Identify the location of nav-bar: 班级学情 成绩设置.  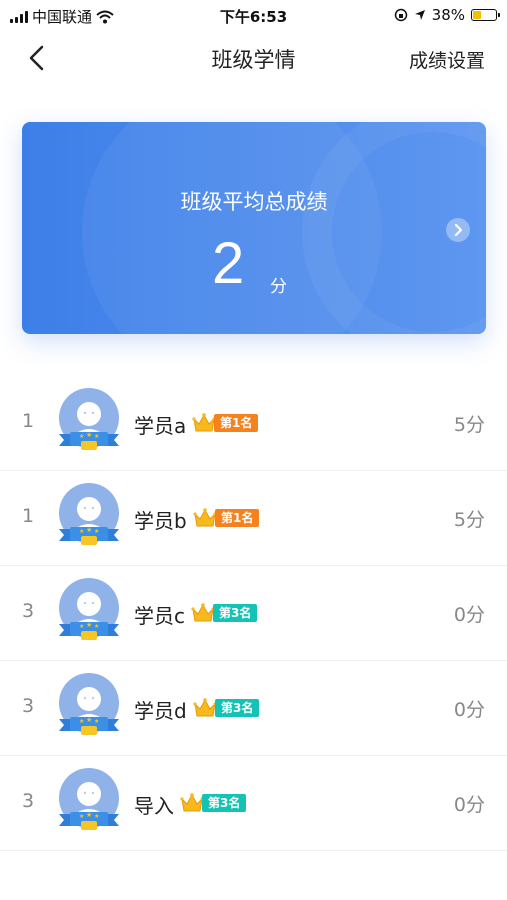
(253, 58).